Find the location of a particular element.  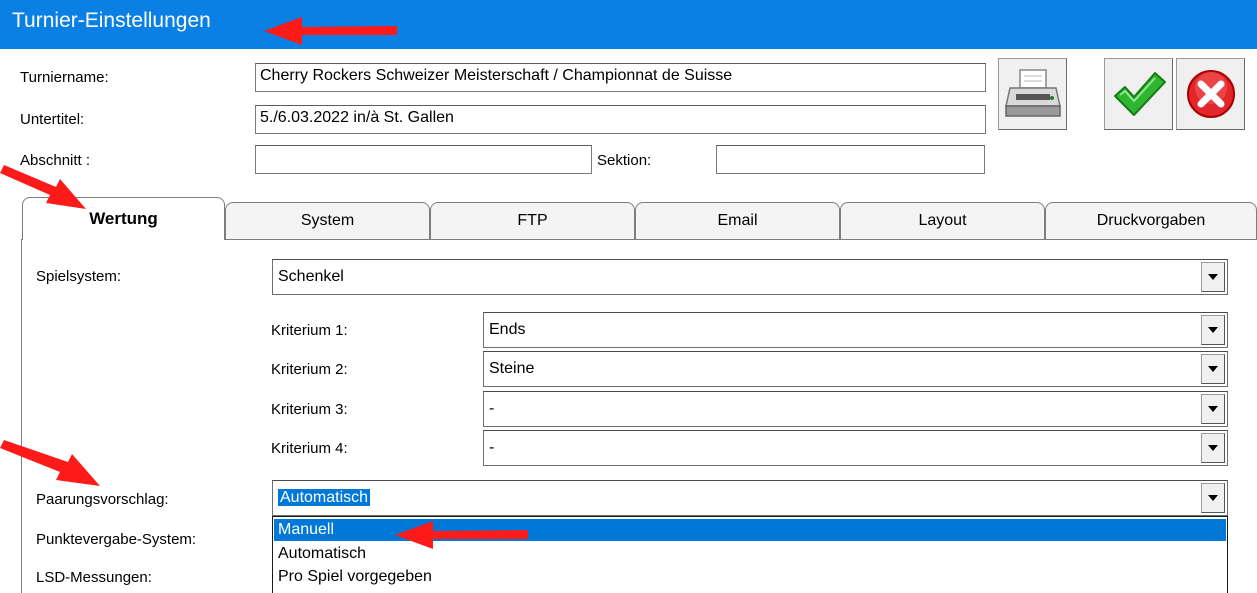

cancel-button is located at coordinates (1210, 94).